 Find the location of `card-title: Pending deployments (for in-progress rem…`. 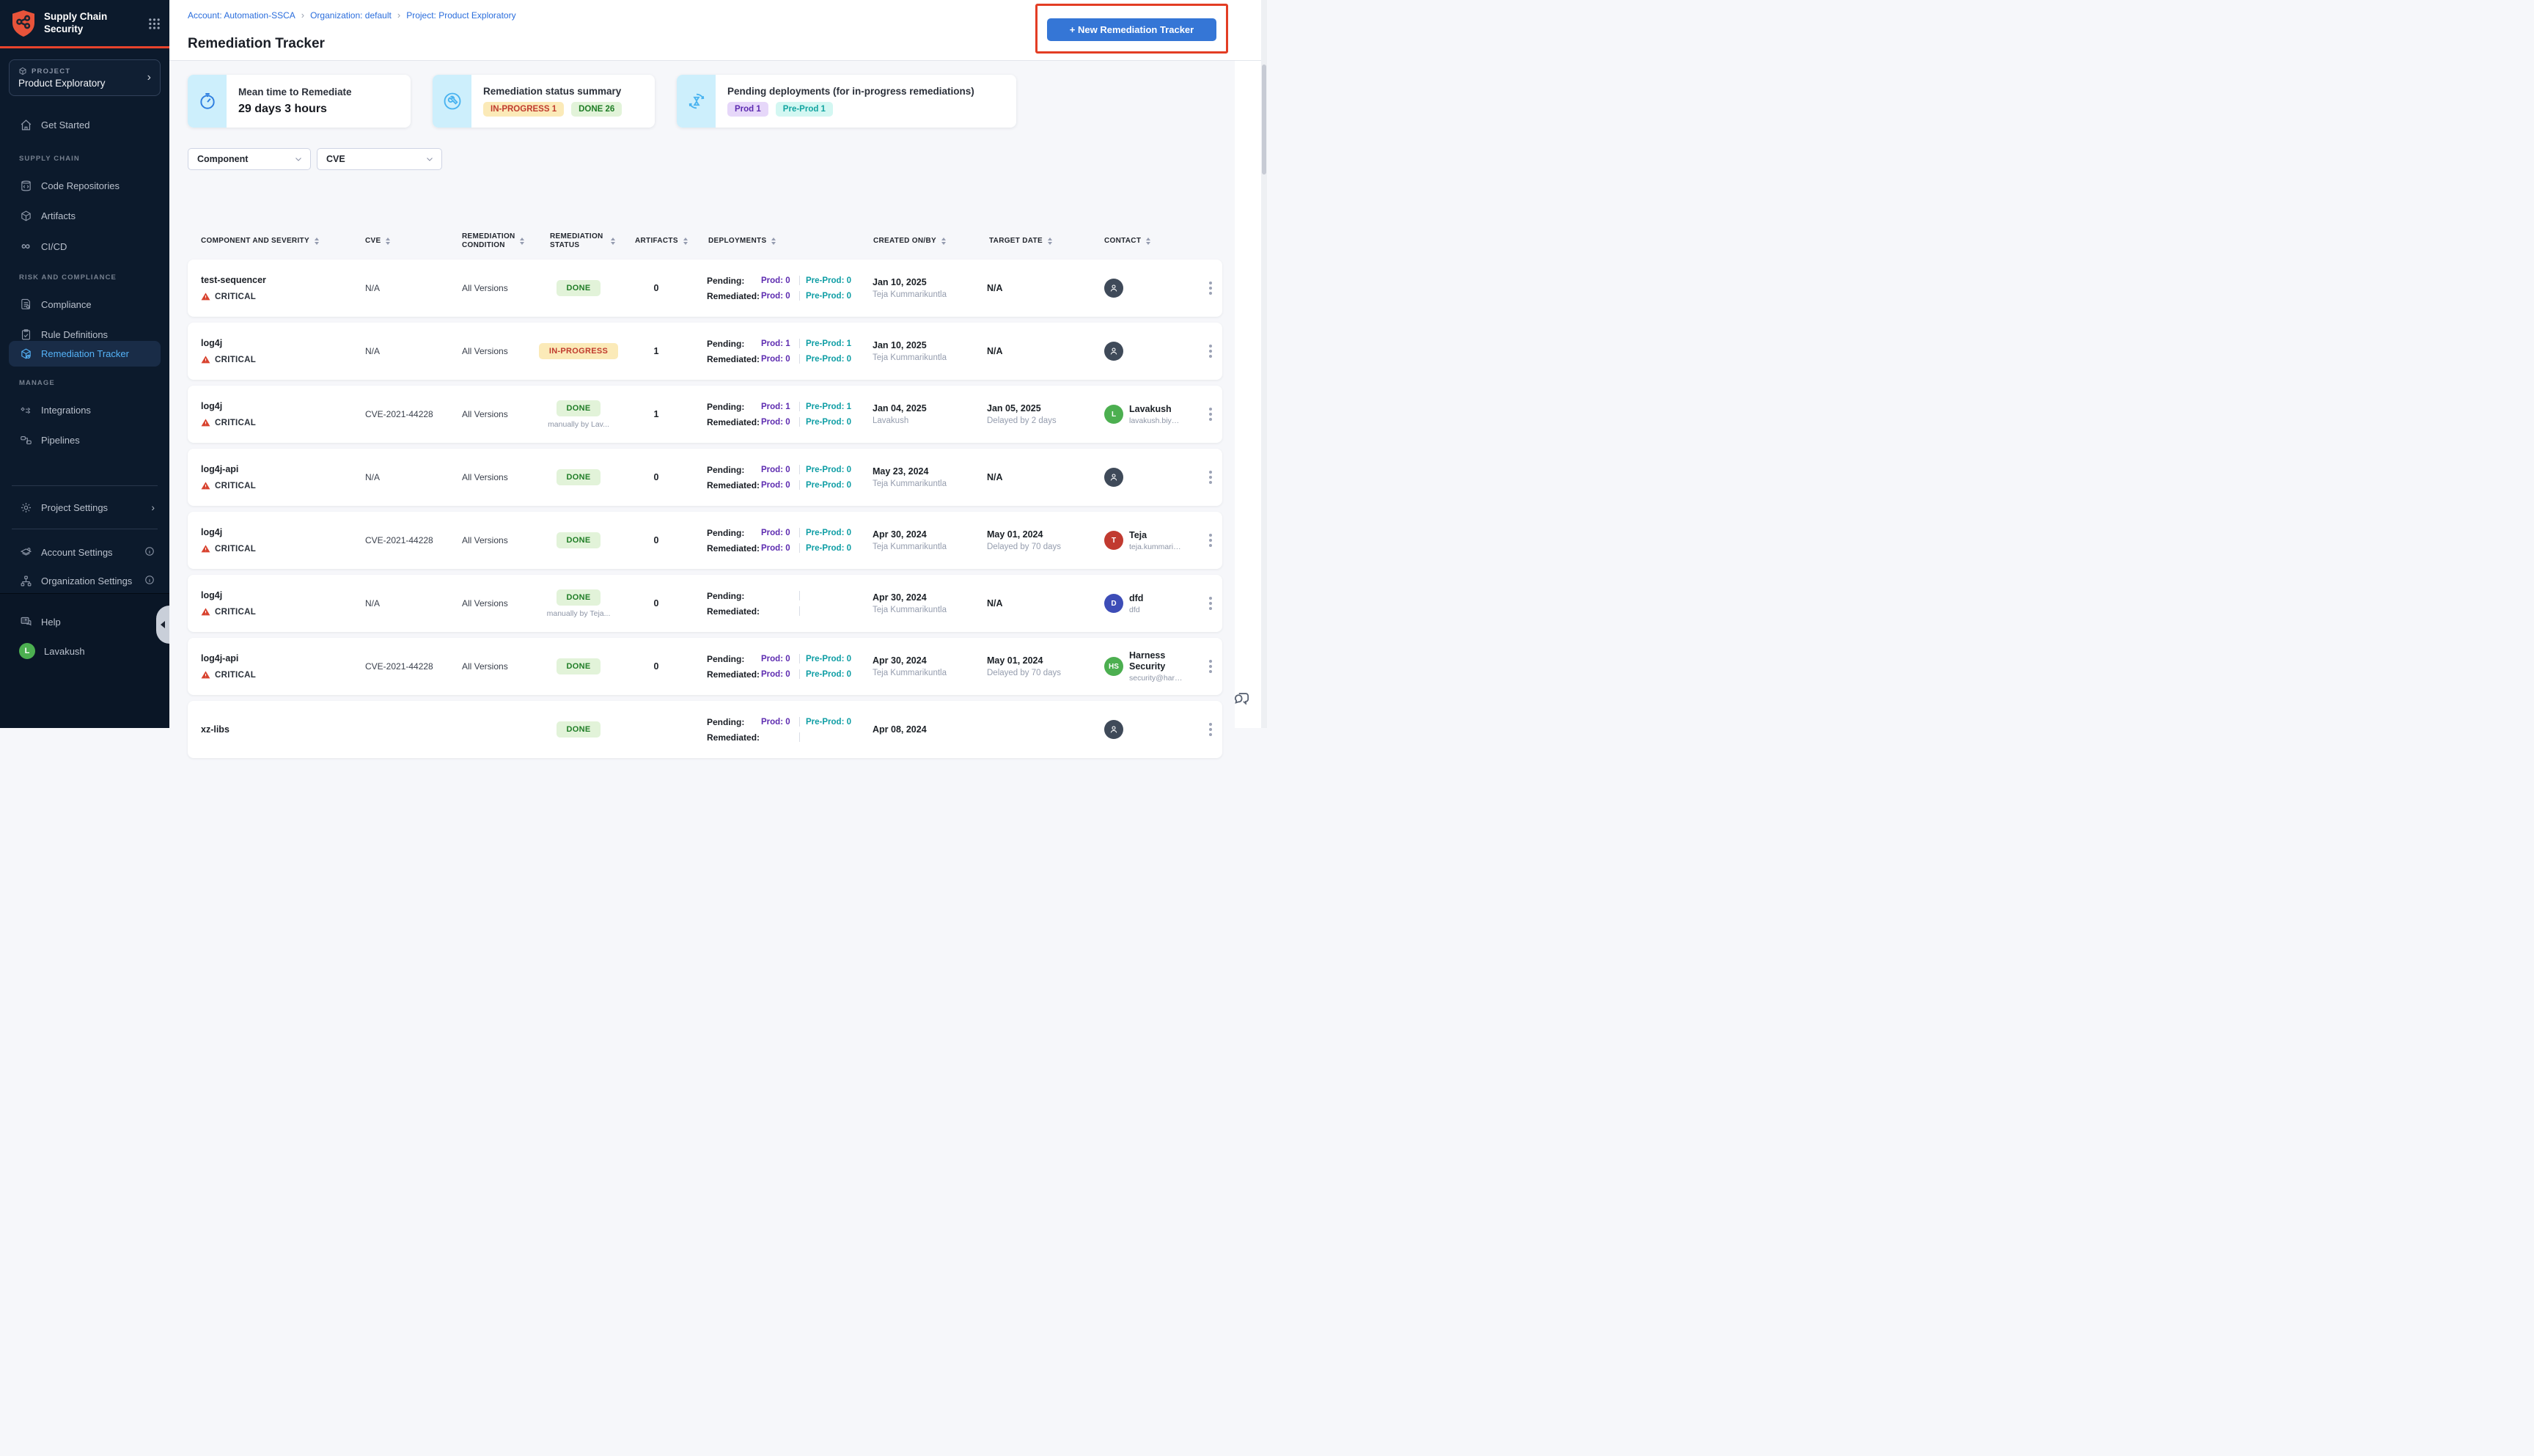

card-title: Pending deployments (for in-progress rem… is located at coordinates (850, 91).